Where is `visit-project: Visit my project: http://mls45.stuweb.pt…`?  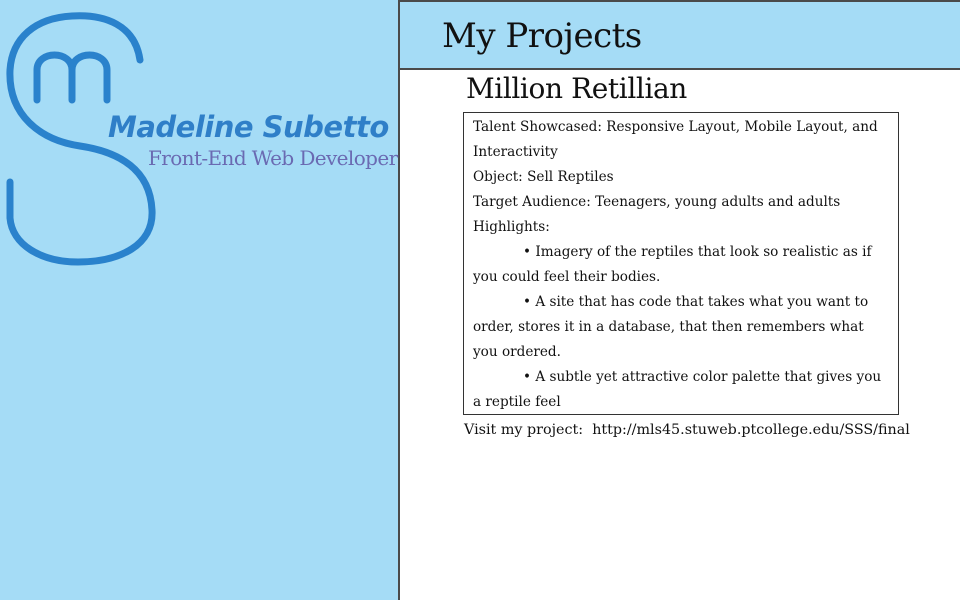
visit-project: Visit my project: http://mls45.stuweb.pt… is located at coordinates (687, 430).